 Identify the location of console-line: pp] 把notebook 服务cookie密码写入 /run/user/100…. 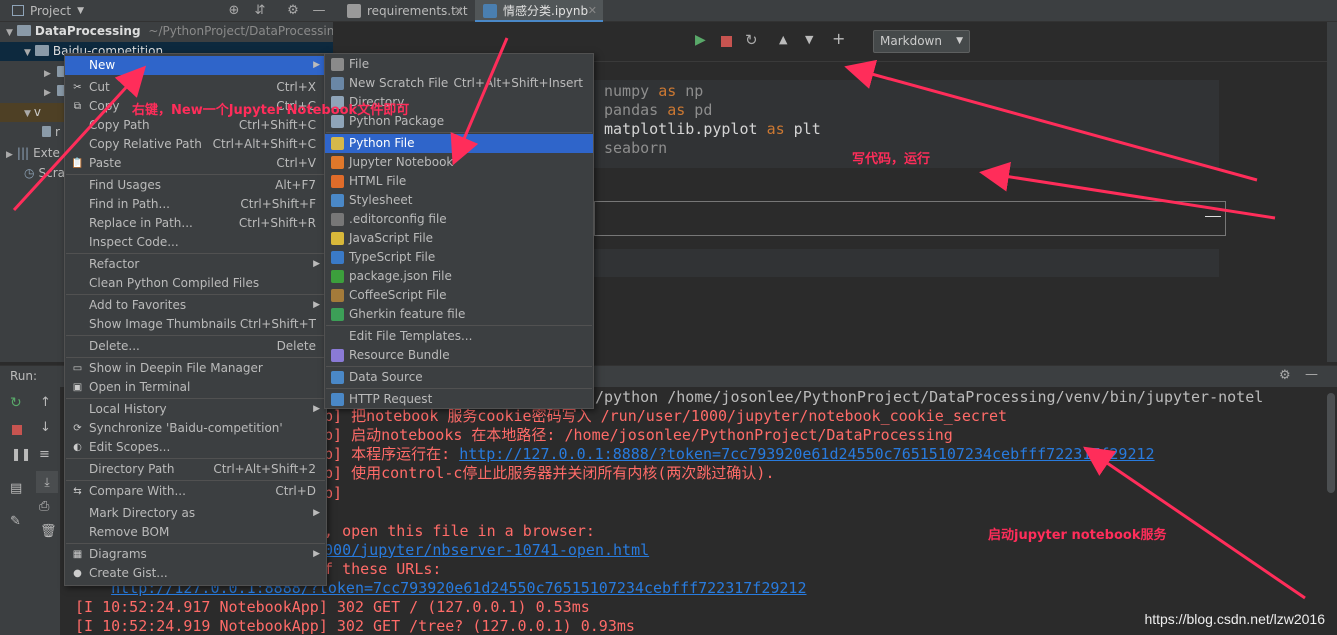
(661, 416).